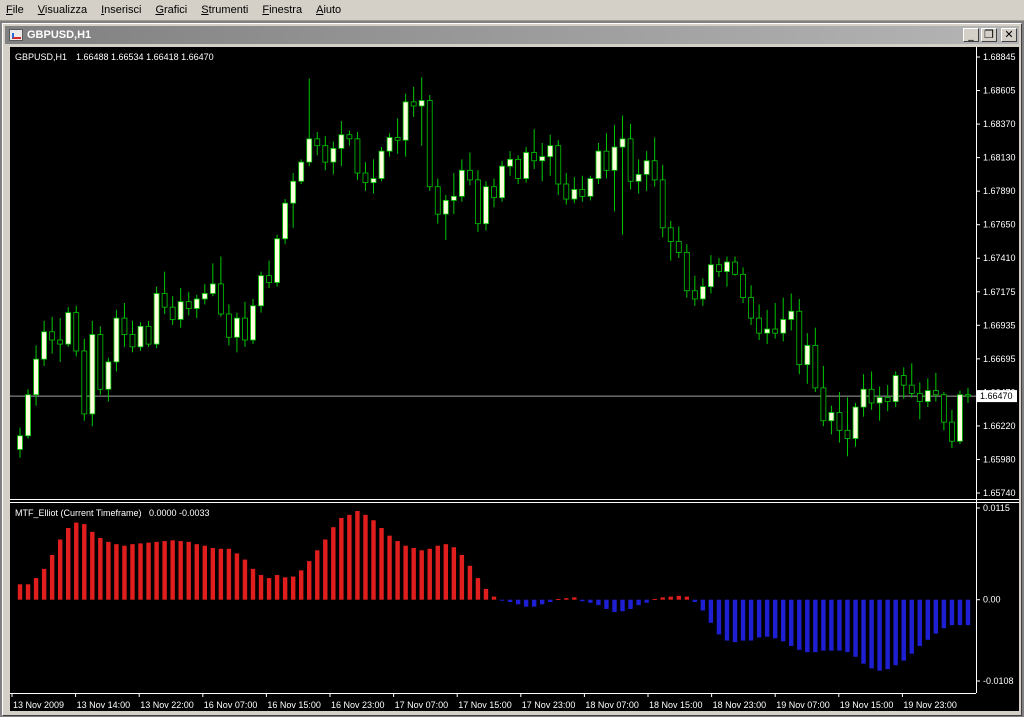 The image size is (1024, 717). What do you see at coordinates (225, 10) in the screenshot?
I see `menu-strumenti: Strumenti` at bounding box center [225, 10].